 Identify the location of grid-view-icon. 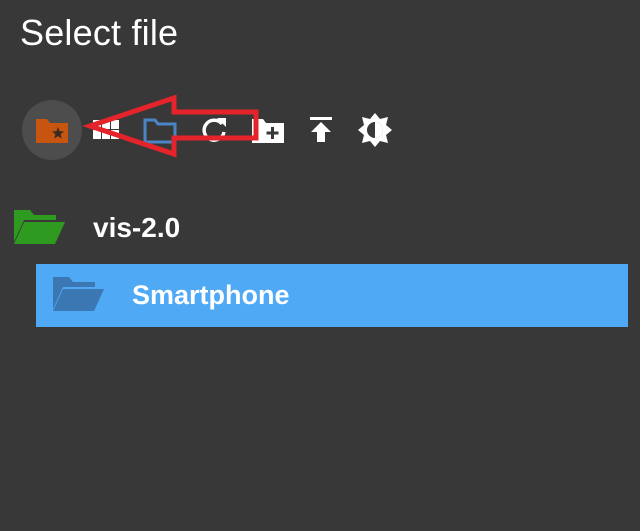
(106, 130).